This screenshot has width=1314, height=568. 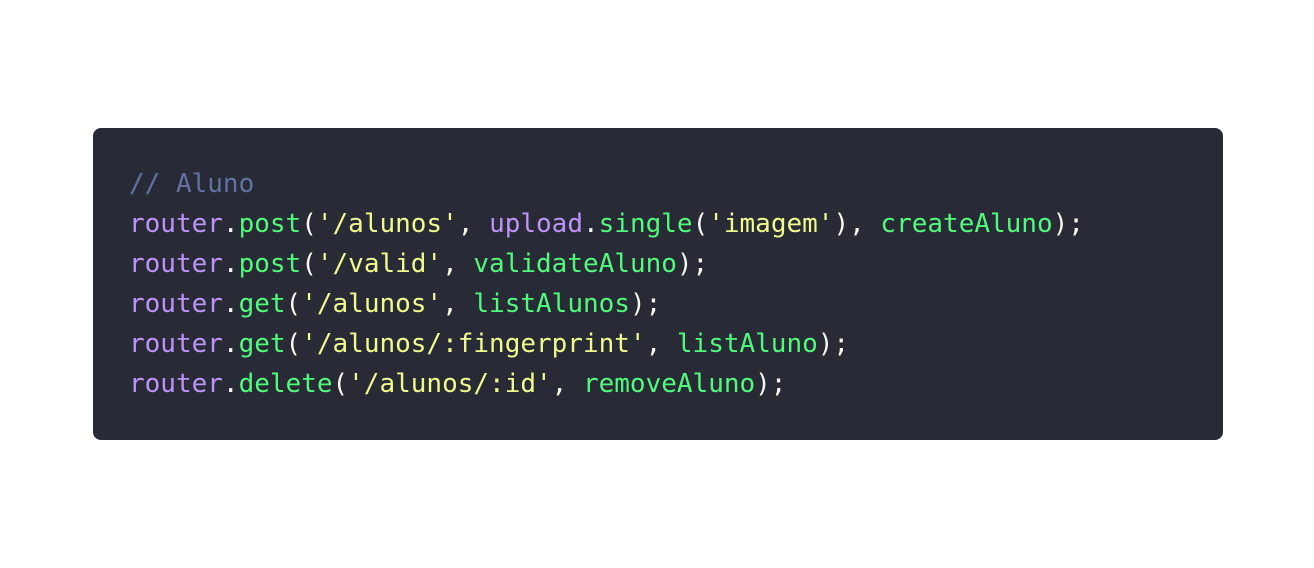 What do you see at coordinates (669, 384) in the screenshot?
I see `code-token-method: removeAluno` at bounding box center [669, 384].